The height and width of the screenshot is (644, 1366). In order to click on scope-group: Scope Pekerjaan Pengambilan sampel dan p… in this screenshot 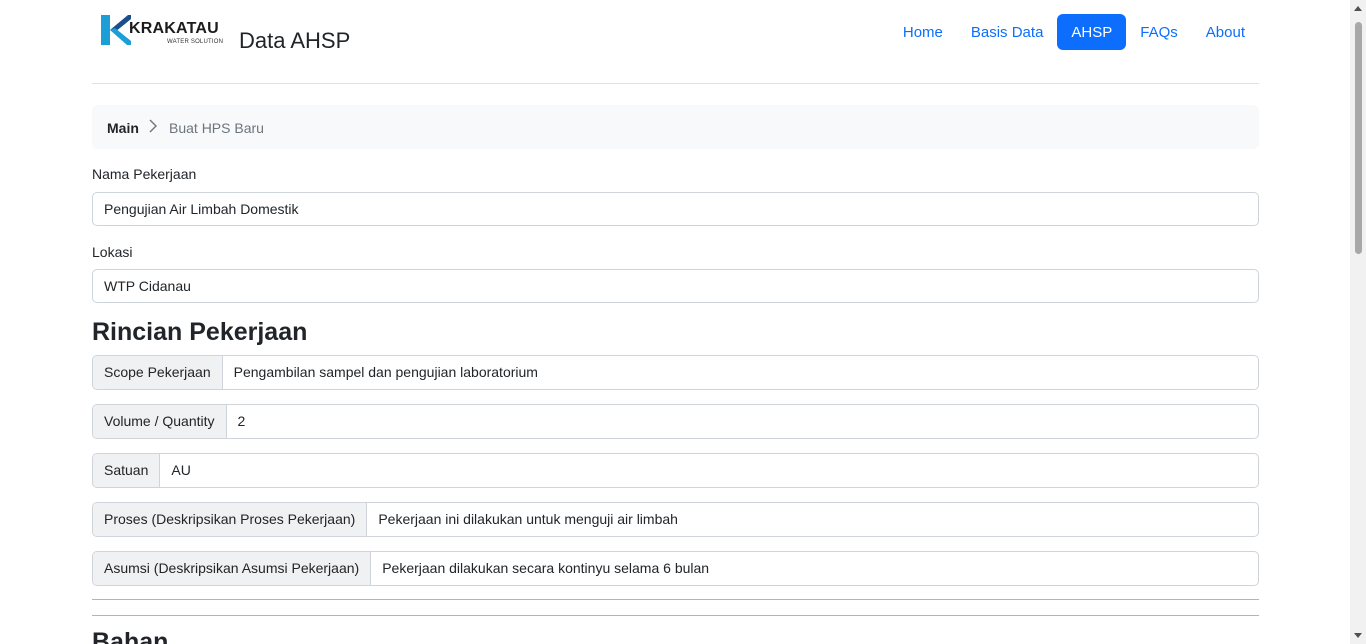, I will do `click(675, 372)`.